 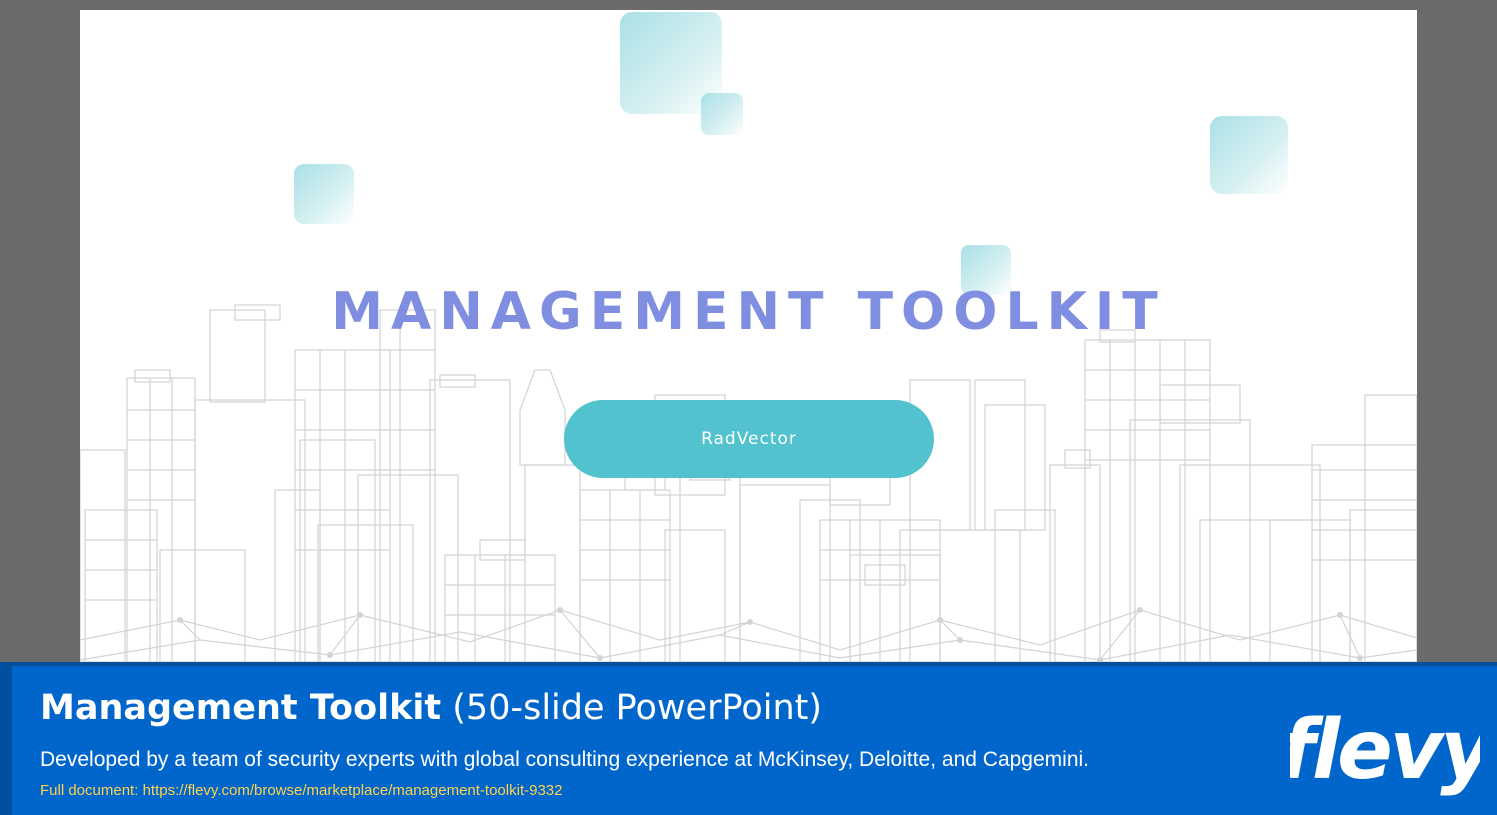 I want to click on document-title: Management Toolkit (50-slide PowerPoint), so click(x=431, y=708).